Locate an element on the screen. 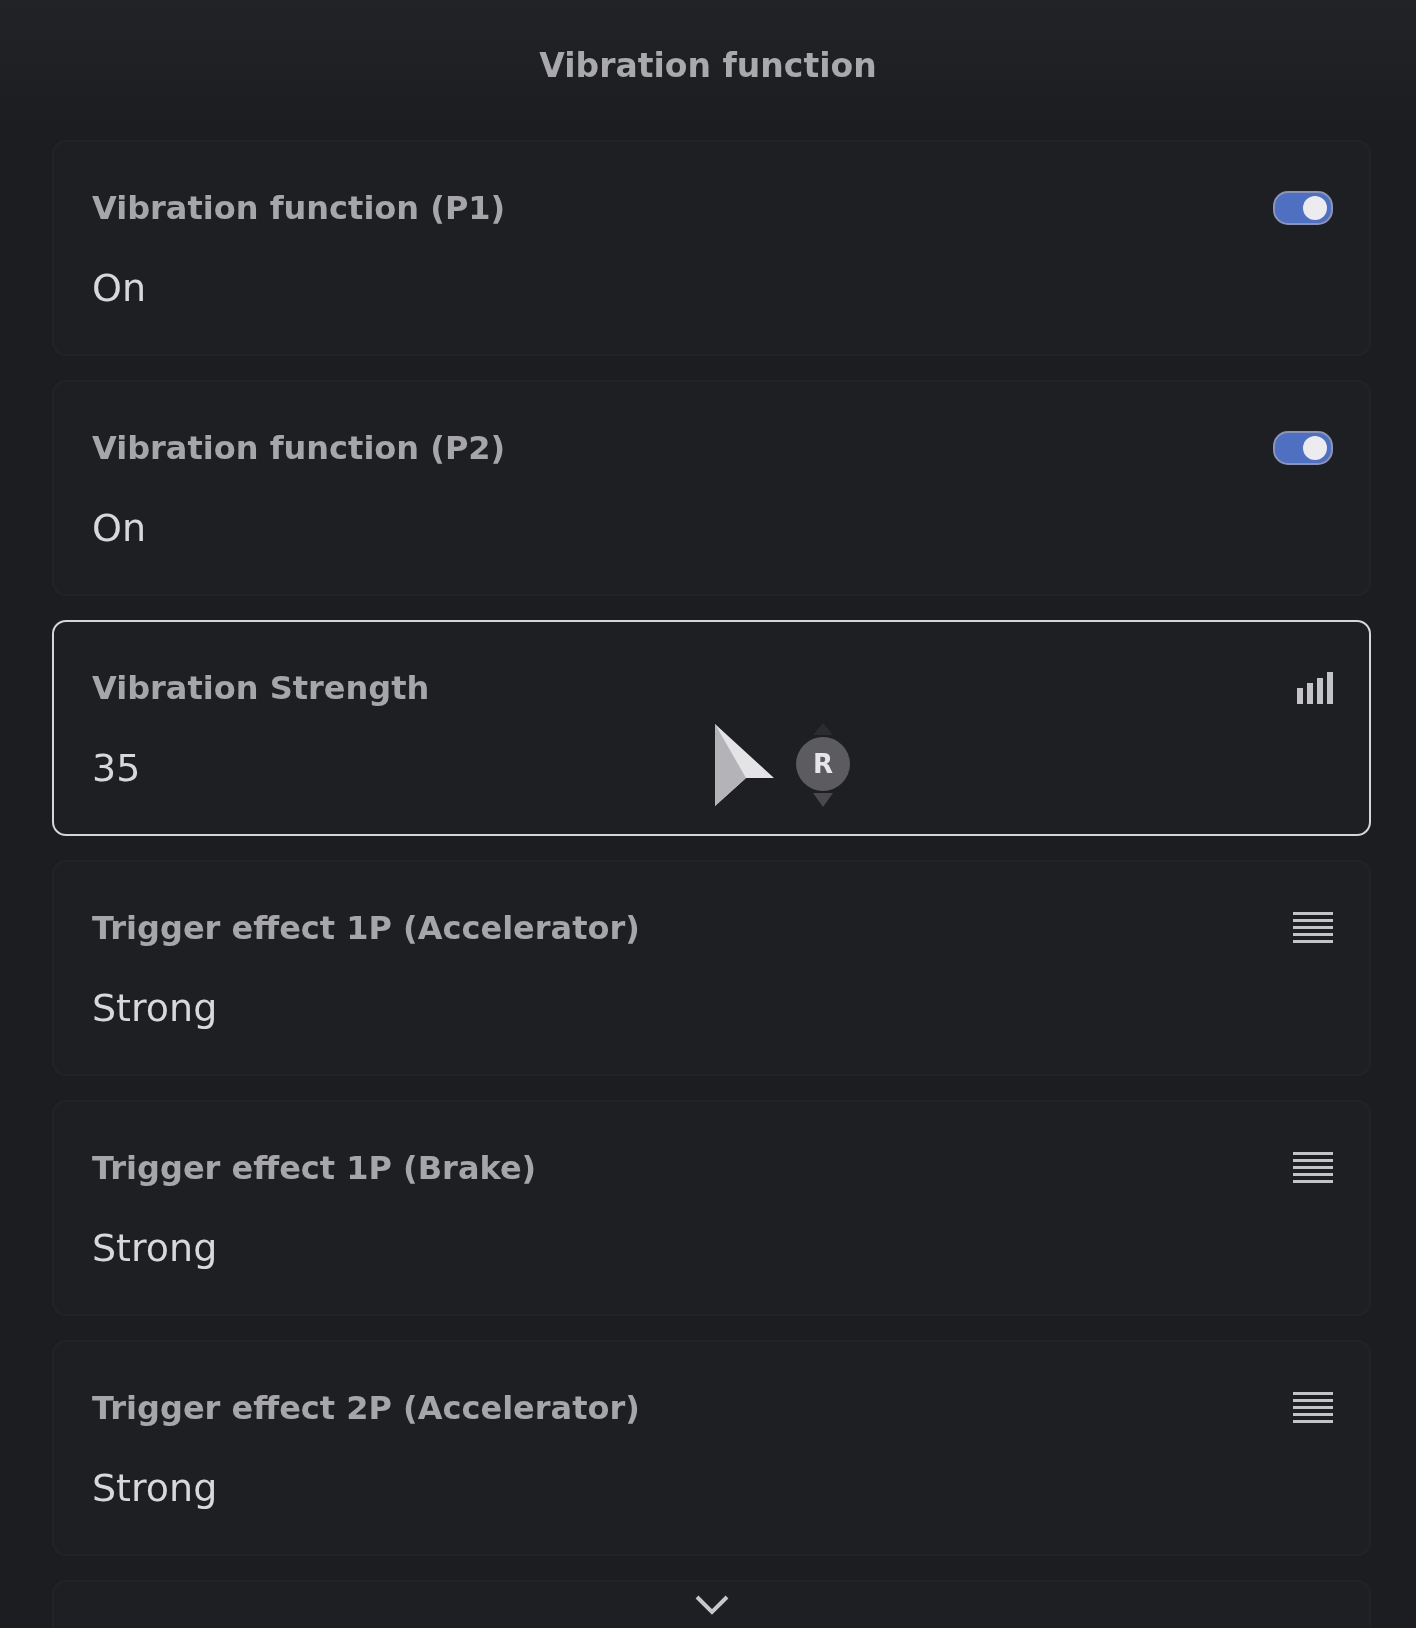 The image size is (1416, 1628). setting-card: Vibration Strength 35 R is located at coordinates (711, 728).